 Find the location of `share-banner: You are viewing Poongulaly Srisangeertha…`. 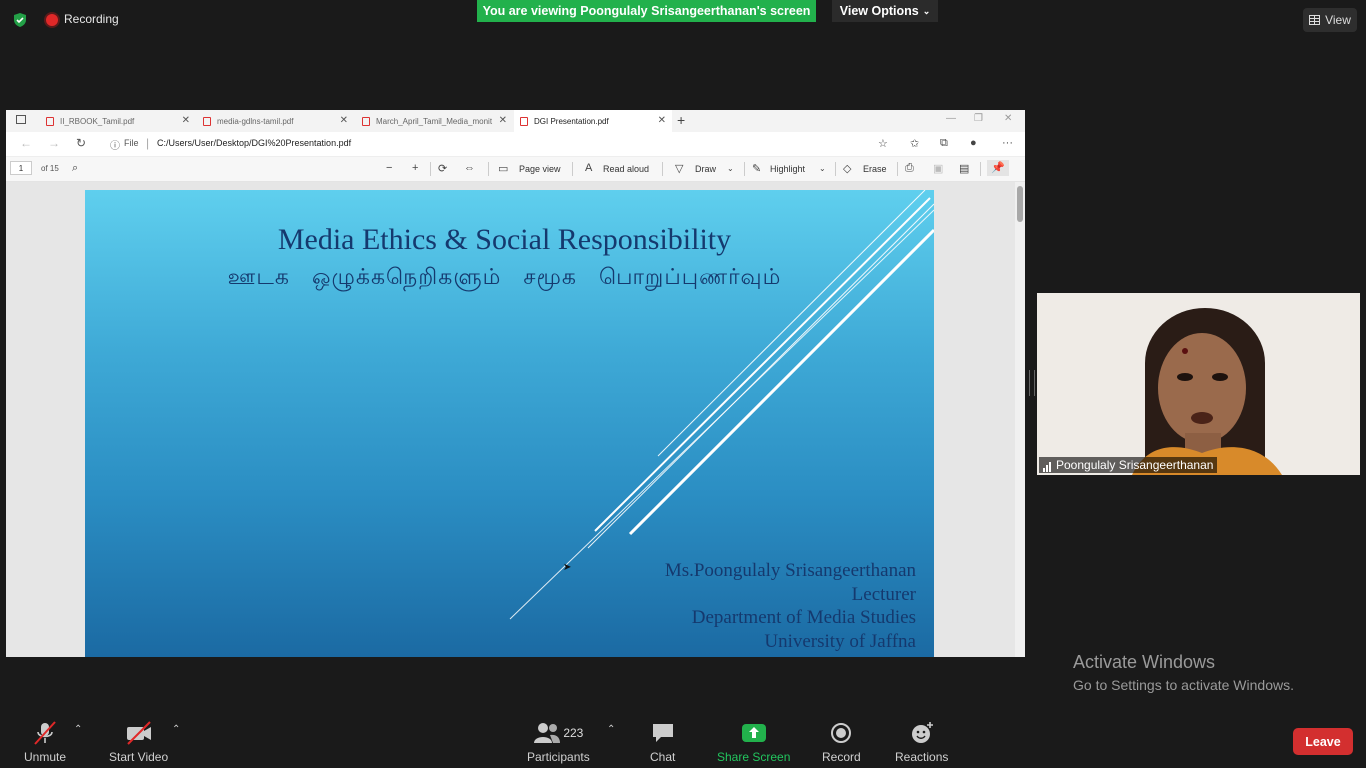

share-banner: You are viewing Poongulaly Srisangeertha… is located at coordinates (646, 11).